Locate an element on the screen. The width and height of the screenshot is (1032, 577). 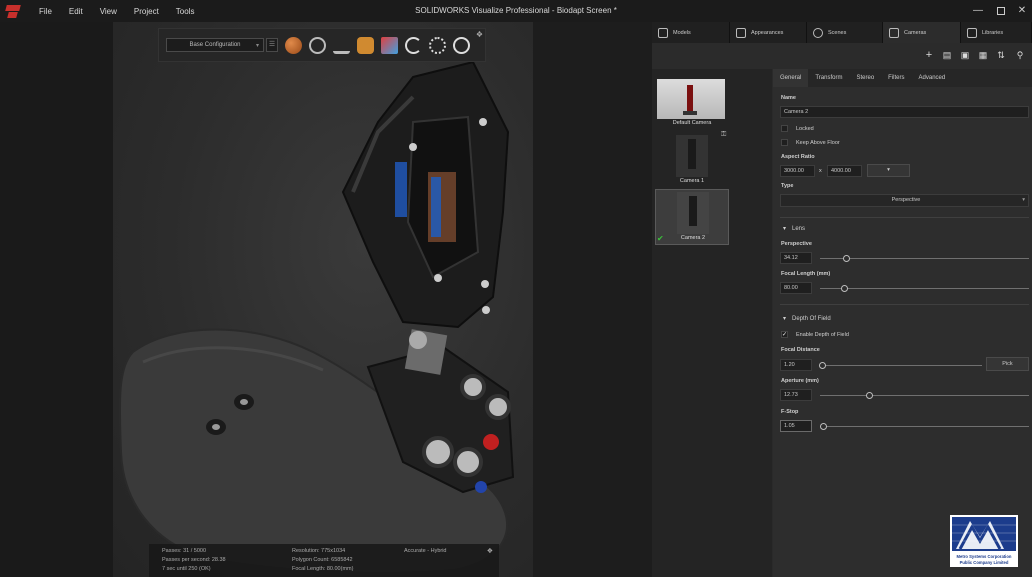
aperture-input: 12.73 is located at coordinates (796, 395).